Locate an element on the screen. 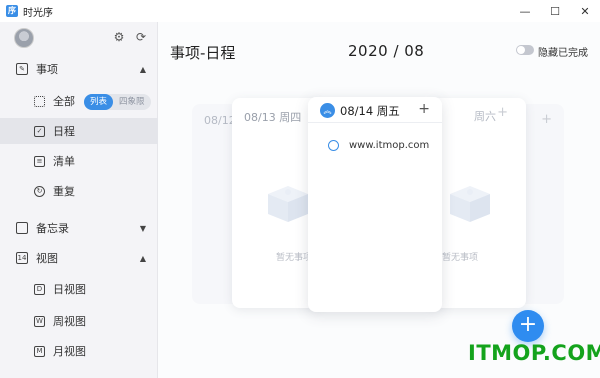  task-checkbox is located at coordinates (333, 145).